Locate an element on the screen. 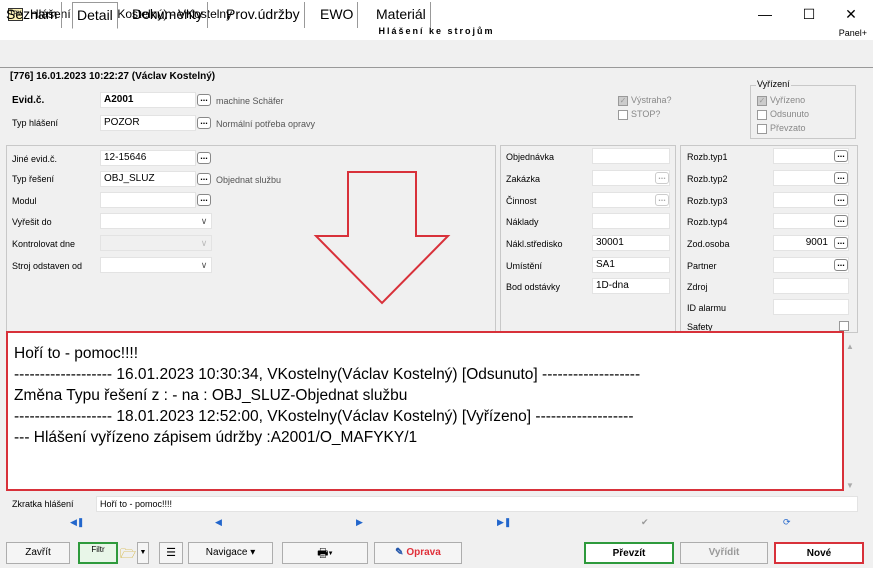 This screenshot has height=568, width=873. jine-evid-label: Jiné evid.č. is located at coordinates (35, 159).